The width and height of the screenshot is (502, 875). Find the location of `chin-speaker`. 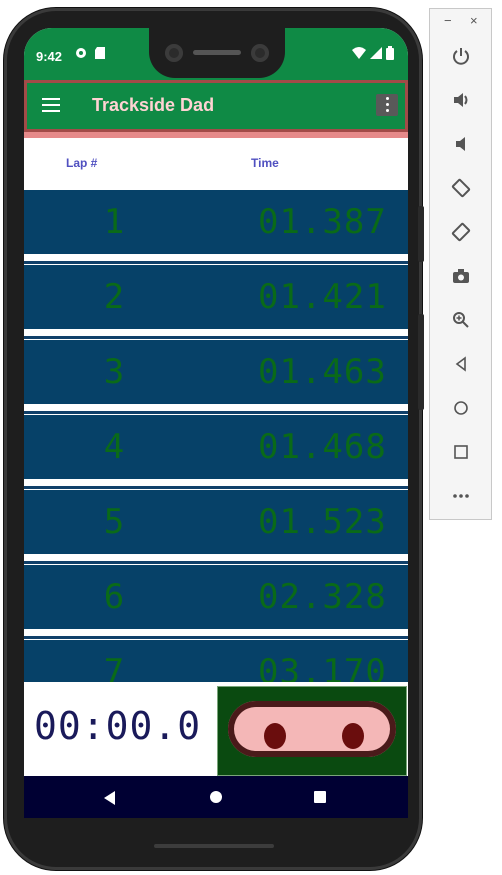

chin-speaker is located at coordinates (214, 846).